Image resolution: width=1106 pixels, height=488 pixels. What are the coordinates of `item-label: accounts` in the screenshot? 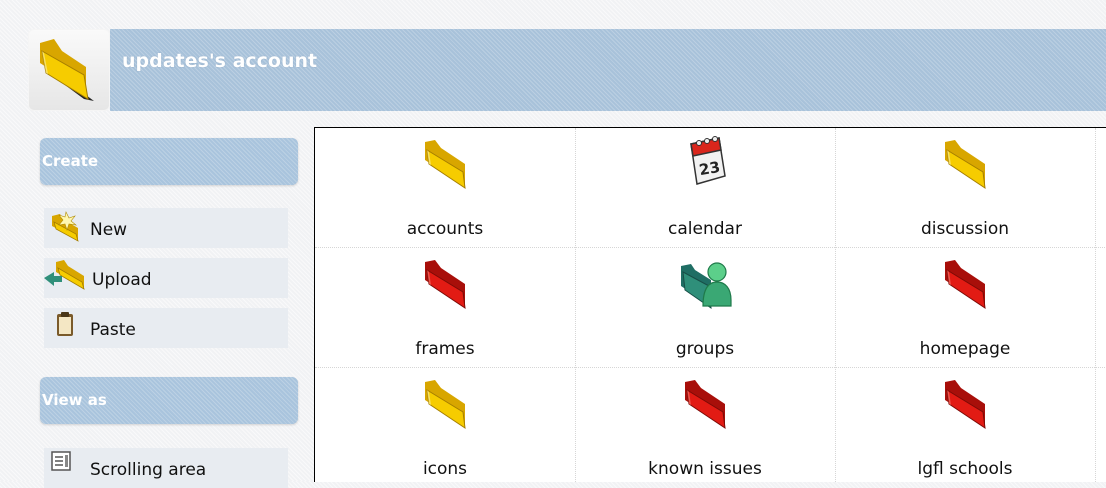 It's located at (445, 229).